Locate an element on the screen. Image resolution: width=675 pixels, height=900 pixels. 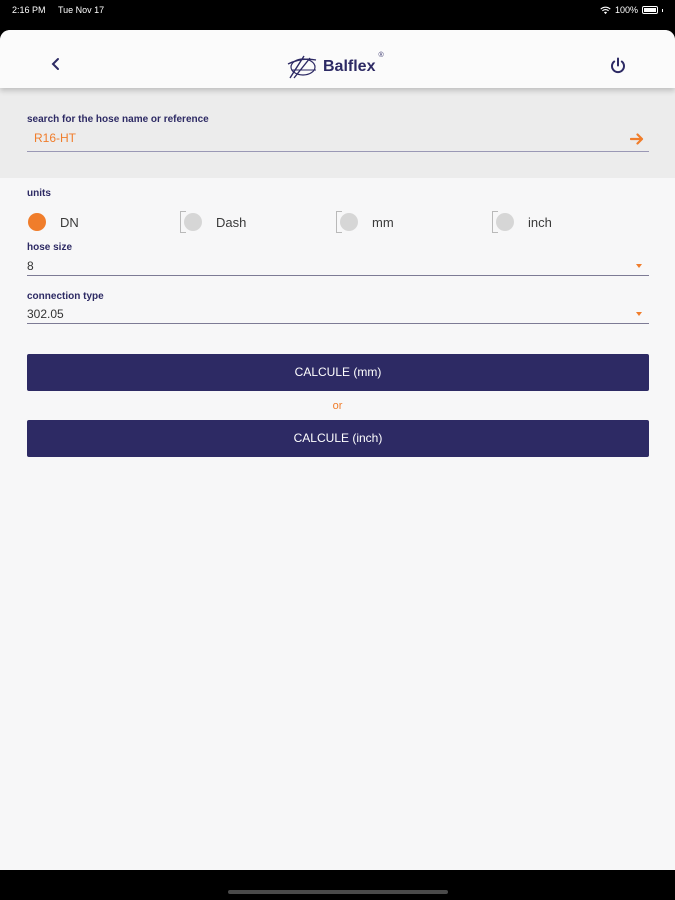
or-separator: or is located at coordinates (337, 406).